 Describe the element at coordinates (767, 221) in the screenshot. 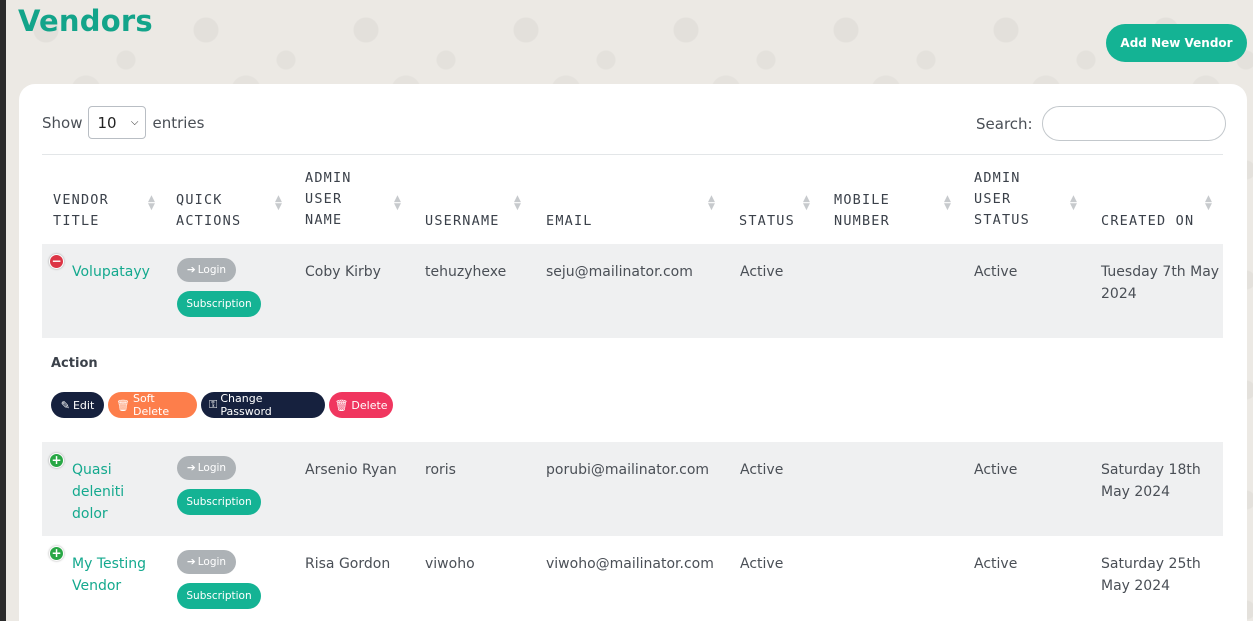

I see `column-header-status: STATUS` at that location.